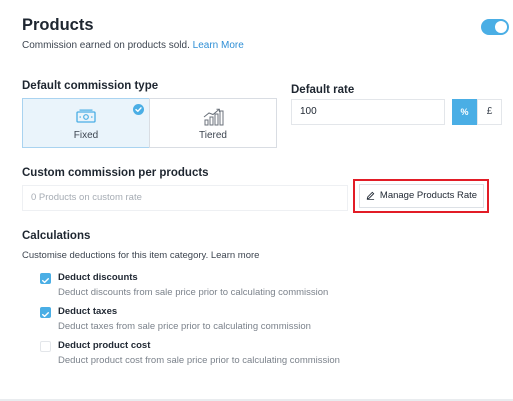 This screenshot has height=401, width=513. What do you see at coordinates (213, 135) in the screenshot?
I see `tiered-label: Tiered` at bounding box center [213, 135].